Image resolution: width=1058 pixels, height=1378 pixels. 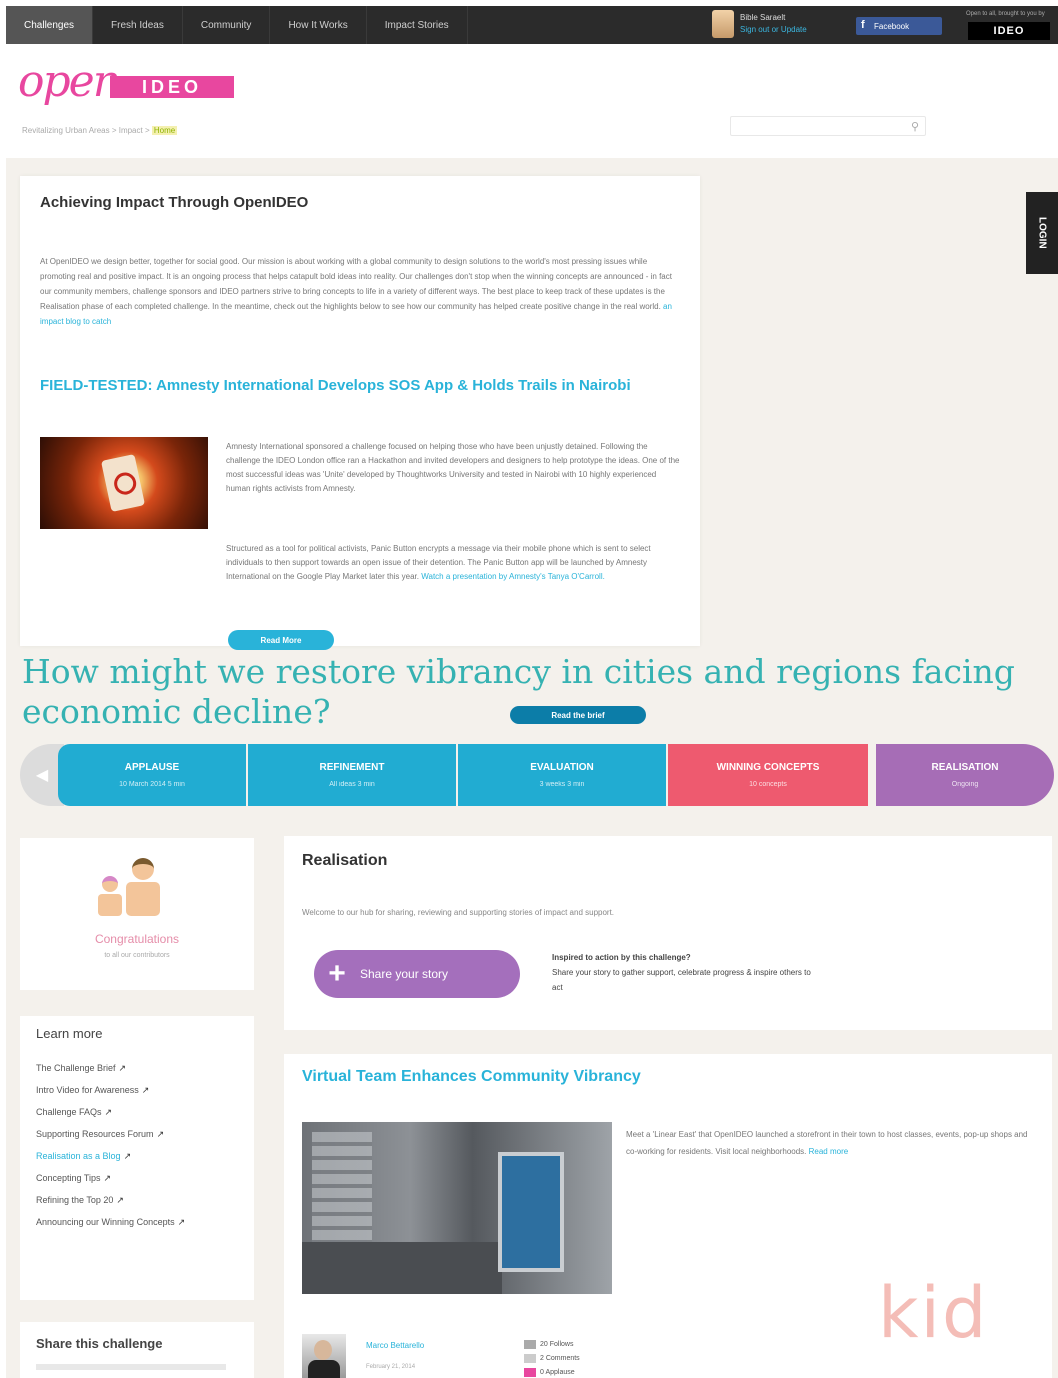 What do you see at coordinates (69, 1033) in the screenshot?
I see `learn-more-title: Learn more` at bounding box center [69, 1033].